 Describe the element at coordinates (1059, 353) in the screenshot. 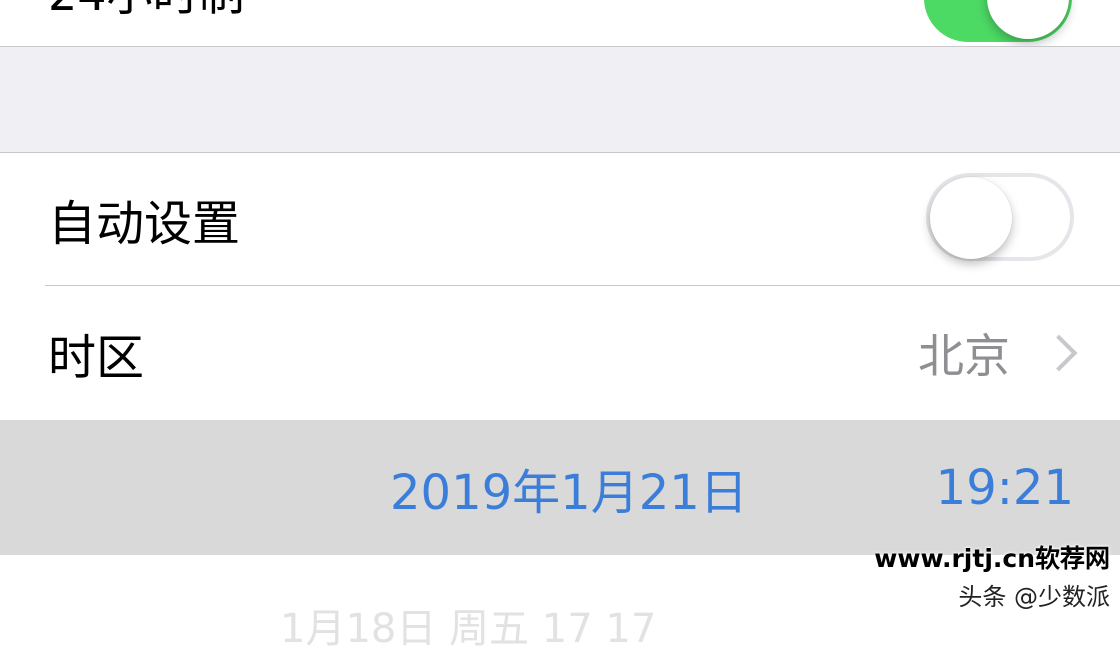

I see `chevron-right-icon` at that location.